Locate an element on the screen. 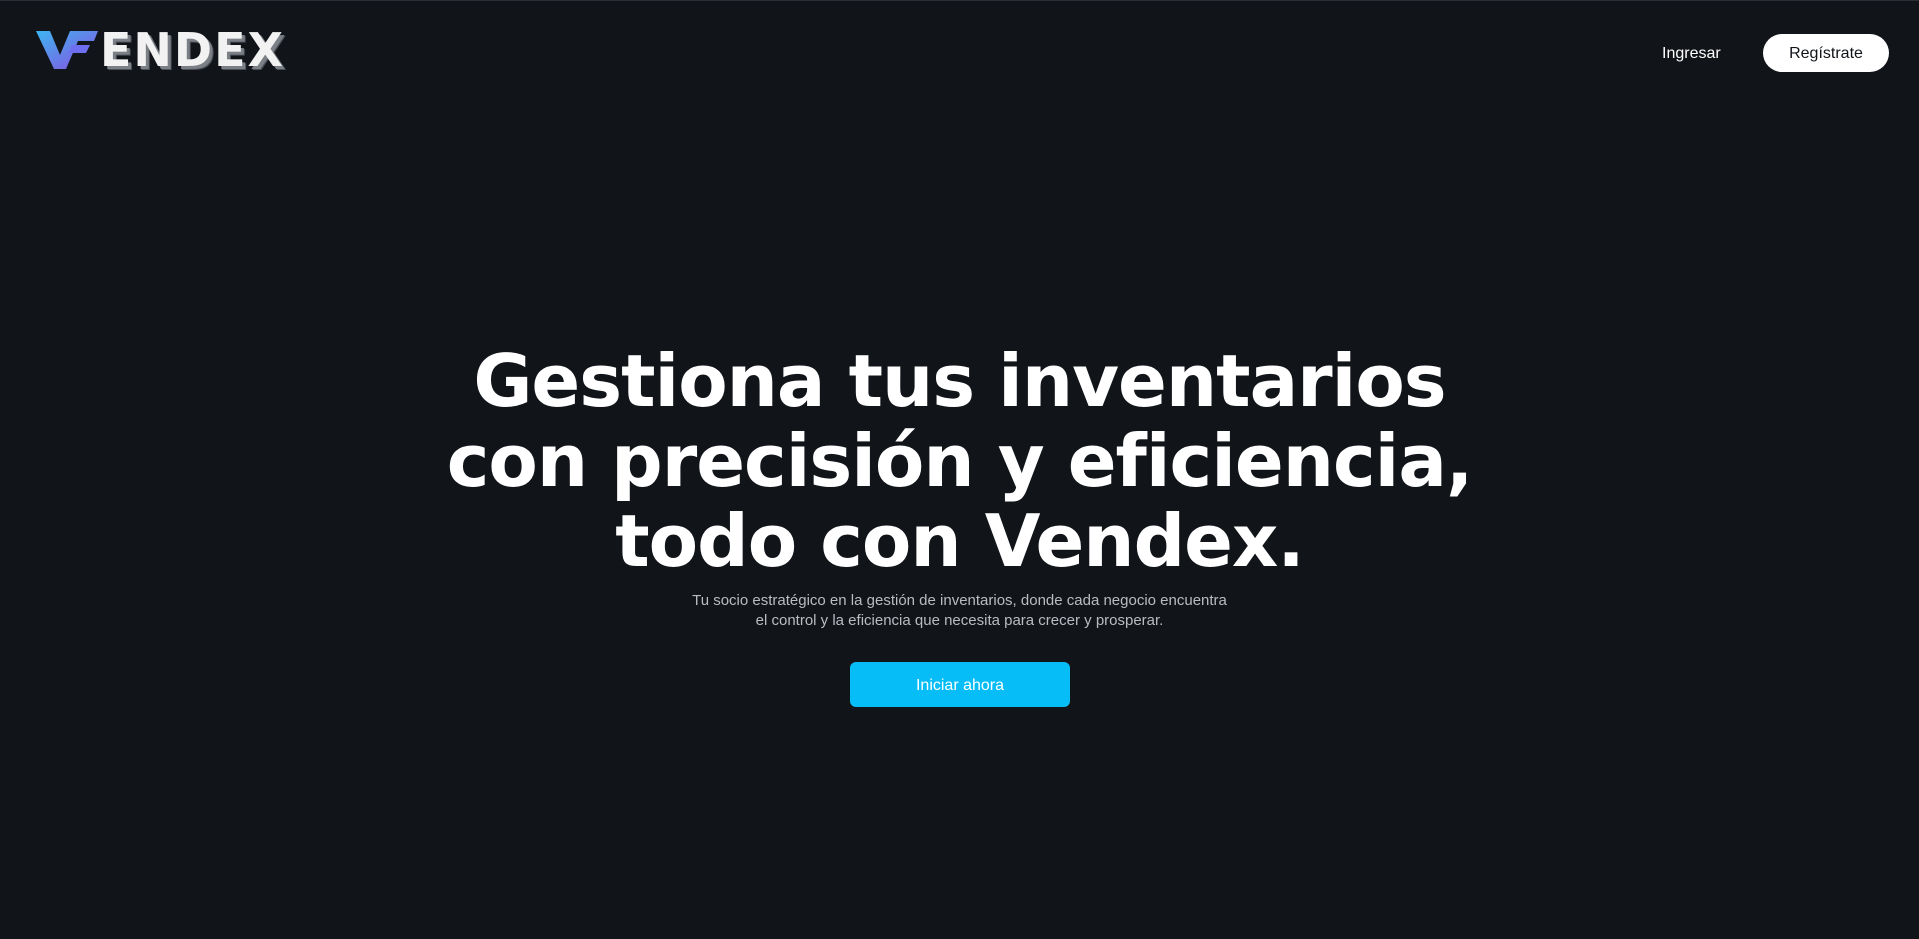  start-now-button: Iniciar ahora is located at coordinates (960, 684).